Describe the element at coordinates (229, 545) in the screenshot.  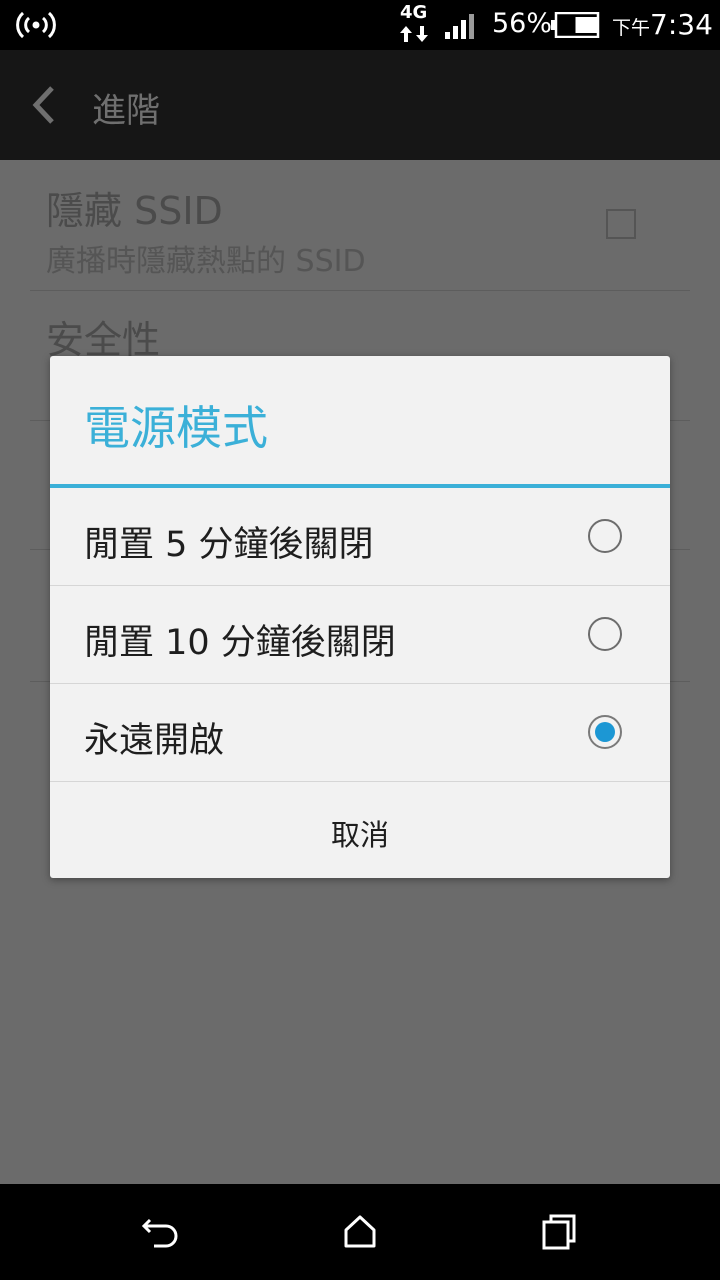
I see `option-label: 閒置 5 分鐘後關閉` at that location.